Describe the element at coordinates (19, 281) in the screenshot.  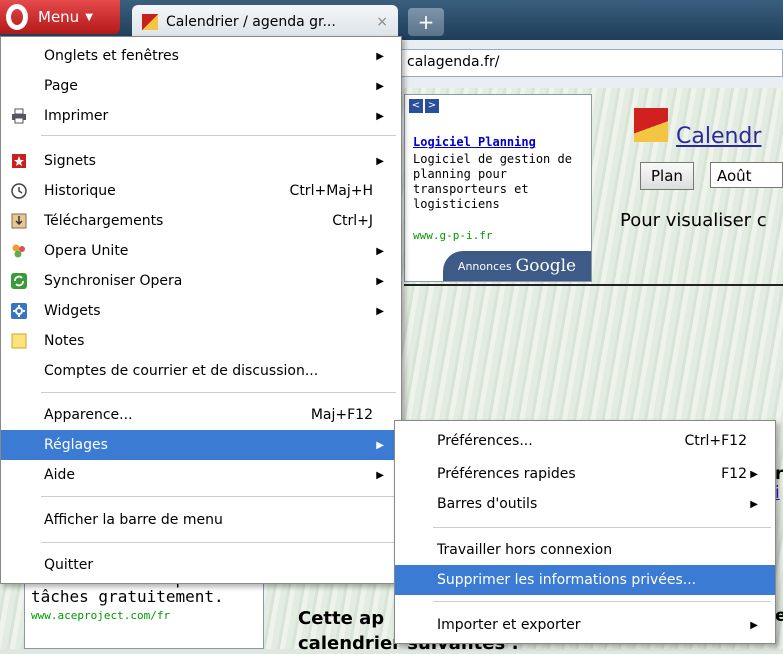
I see `sync-icon` at that location.